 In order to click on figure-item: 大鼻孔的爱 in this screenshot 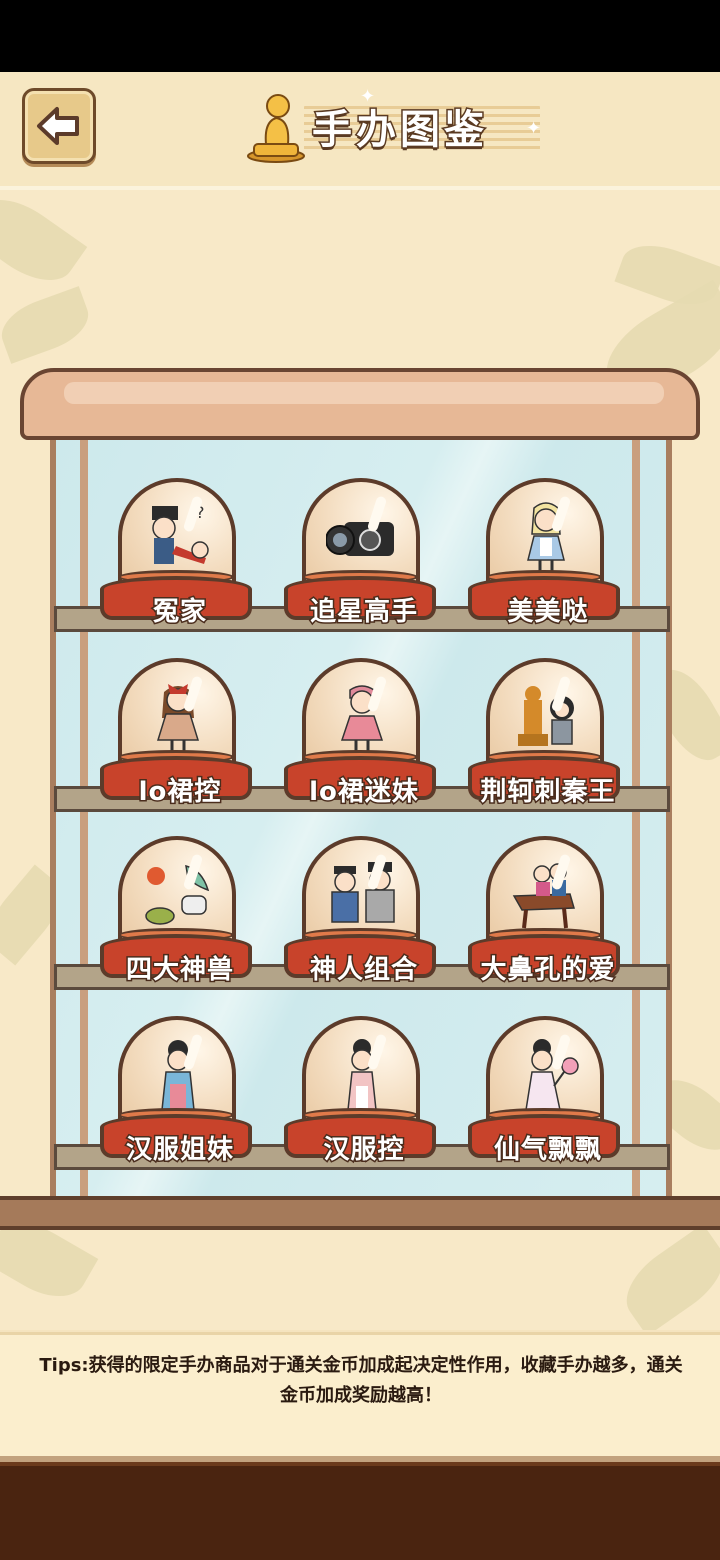, I will do `click(548, 916)`.